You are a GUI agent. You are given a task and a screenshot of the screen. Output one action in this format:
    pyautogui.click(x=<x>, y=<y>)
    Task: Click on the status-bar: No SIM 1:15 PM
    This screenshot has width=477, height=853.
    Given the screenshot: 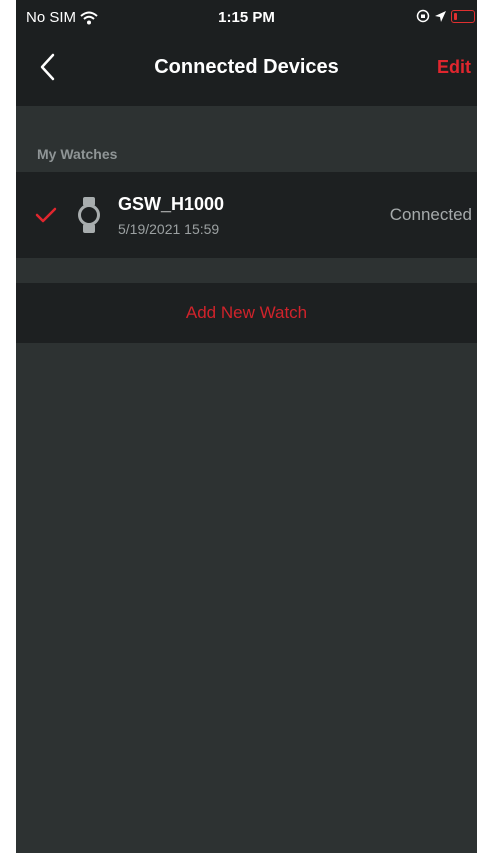 What is the action you would take?
    pyautogui.click(x=246, y=18)
    